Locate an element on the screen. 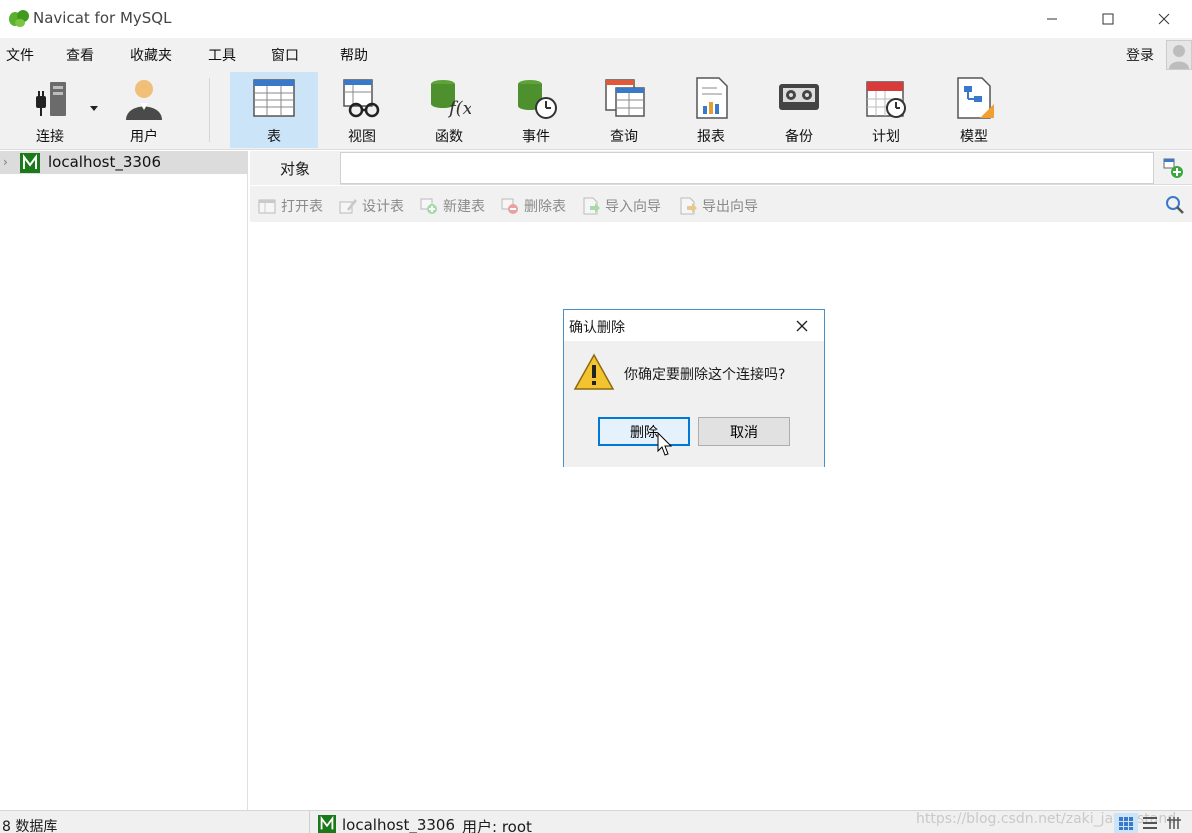 The width and height of the screenshot is (1192, 833). delete-table-icon is located at coordinates (509, 206).